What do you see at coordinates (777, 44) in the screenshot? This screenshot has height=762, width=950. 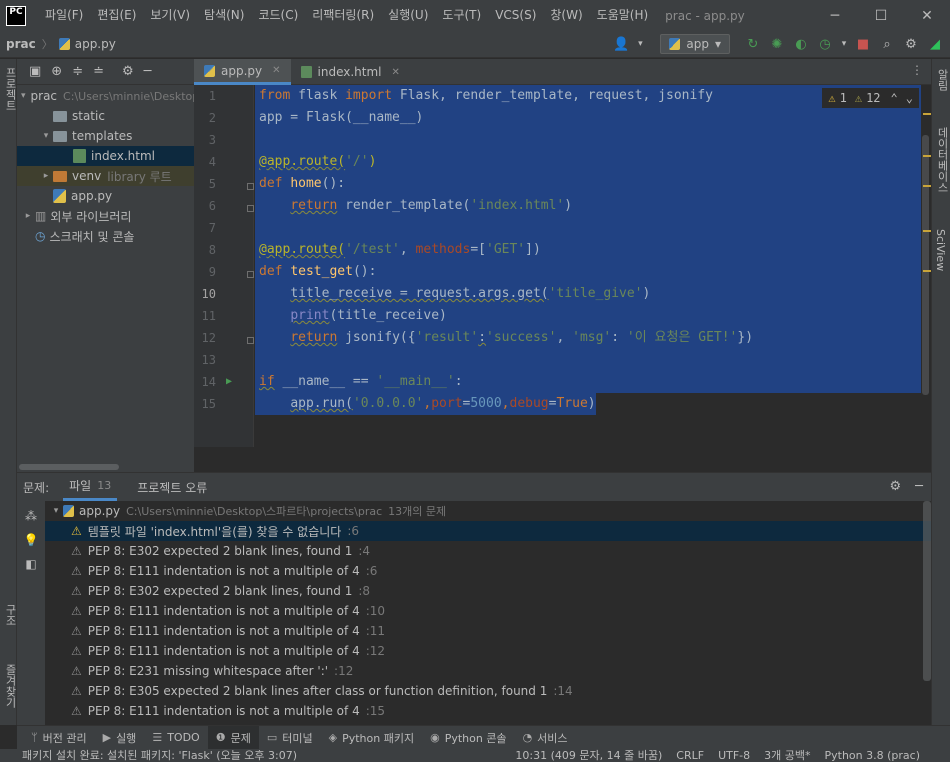 I see `debug-icon: ✺` at bounding box center [777, 44].